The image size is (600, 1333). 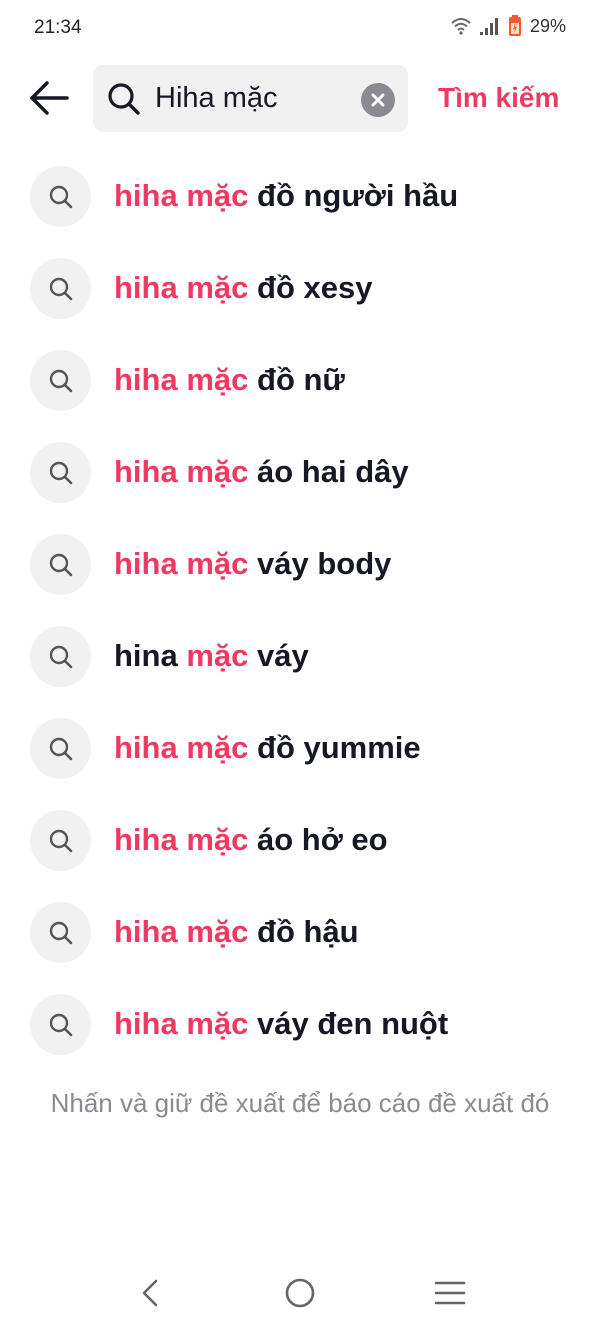 I want to click on nav-menu-button, so click(x=450, y=1293).